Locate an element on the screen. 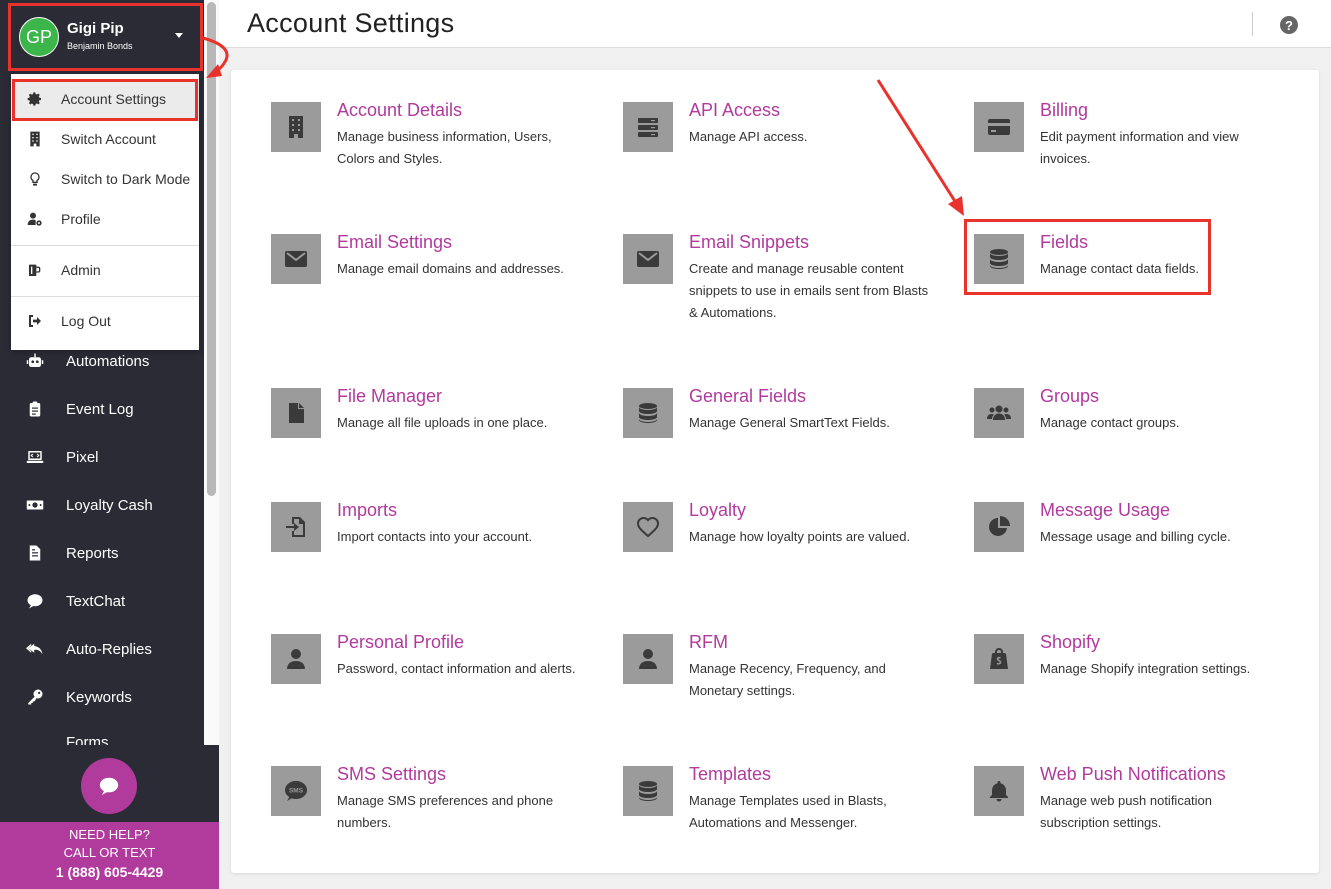 The width and height of the screenshot is (1331, 889). card-title: Personal Profile is located at coordinates (400, 642).